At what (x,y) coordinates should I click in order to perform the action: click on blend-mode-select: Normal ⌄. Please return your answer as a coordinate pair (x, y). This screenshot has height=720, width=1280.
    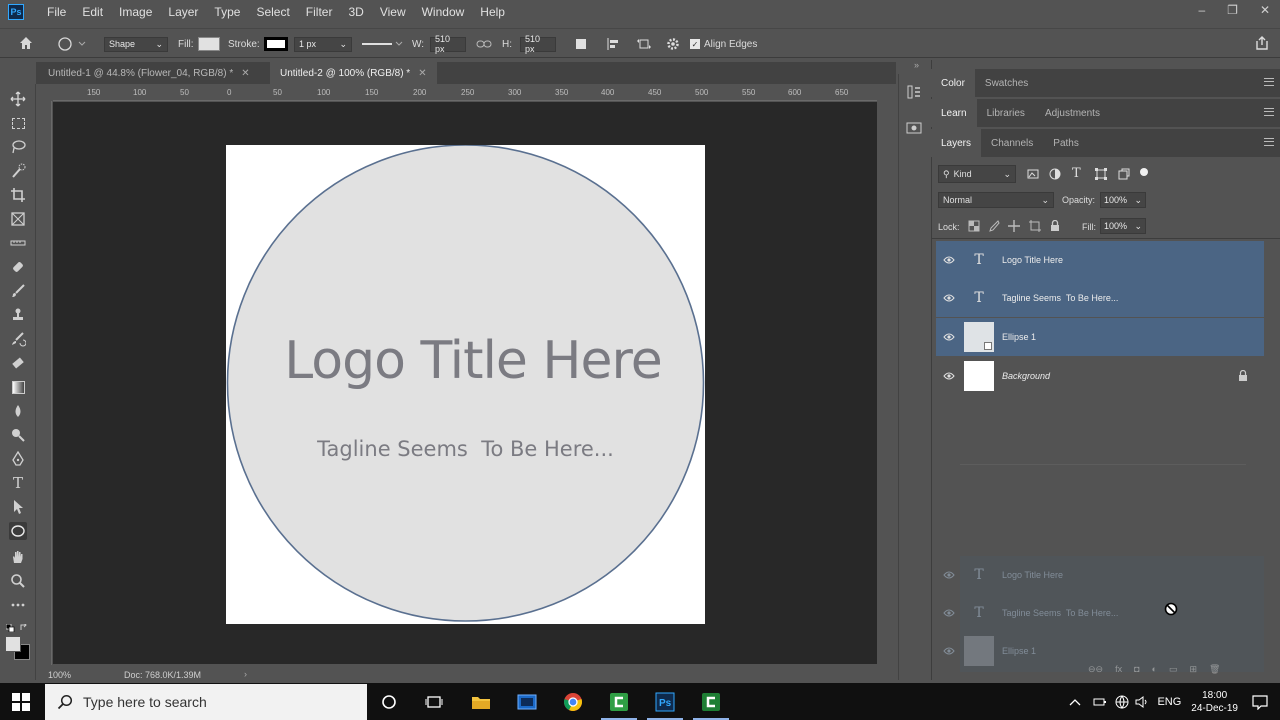
    Looking at the image, I should click on (996, 200).